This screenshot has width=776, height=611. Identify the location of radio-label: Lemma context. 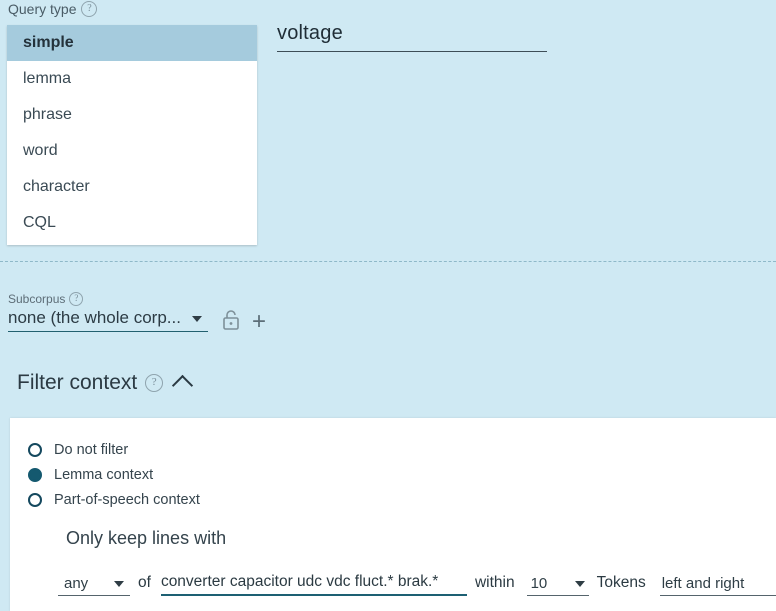
(104, 474).